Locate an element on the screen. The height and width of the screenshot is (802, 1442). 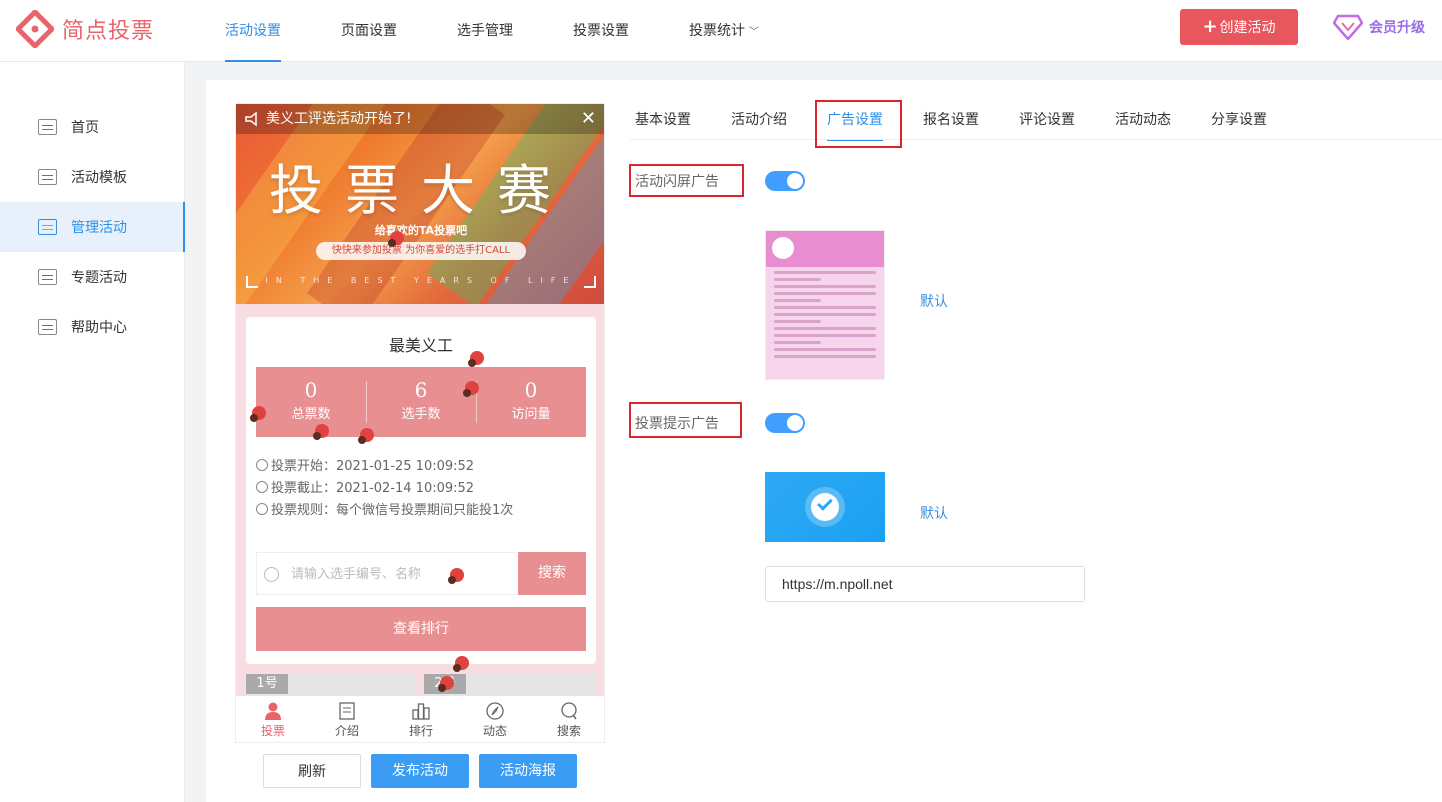
stat-visits: 0 访问量 is located at coordinates (531, 402).